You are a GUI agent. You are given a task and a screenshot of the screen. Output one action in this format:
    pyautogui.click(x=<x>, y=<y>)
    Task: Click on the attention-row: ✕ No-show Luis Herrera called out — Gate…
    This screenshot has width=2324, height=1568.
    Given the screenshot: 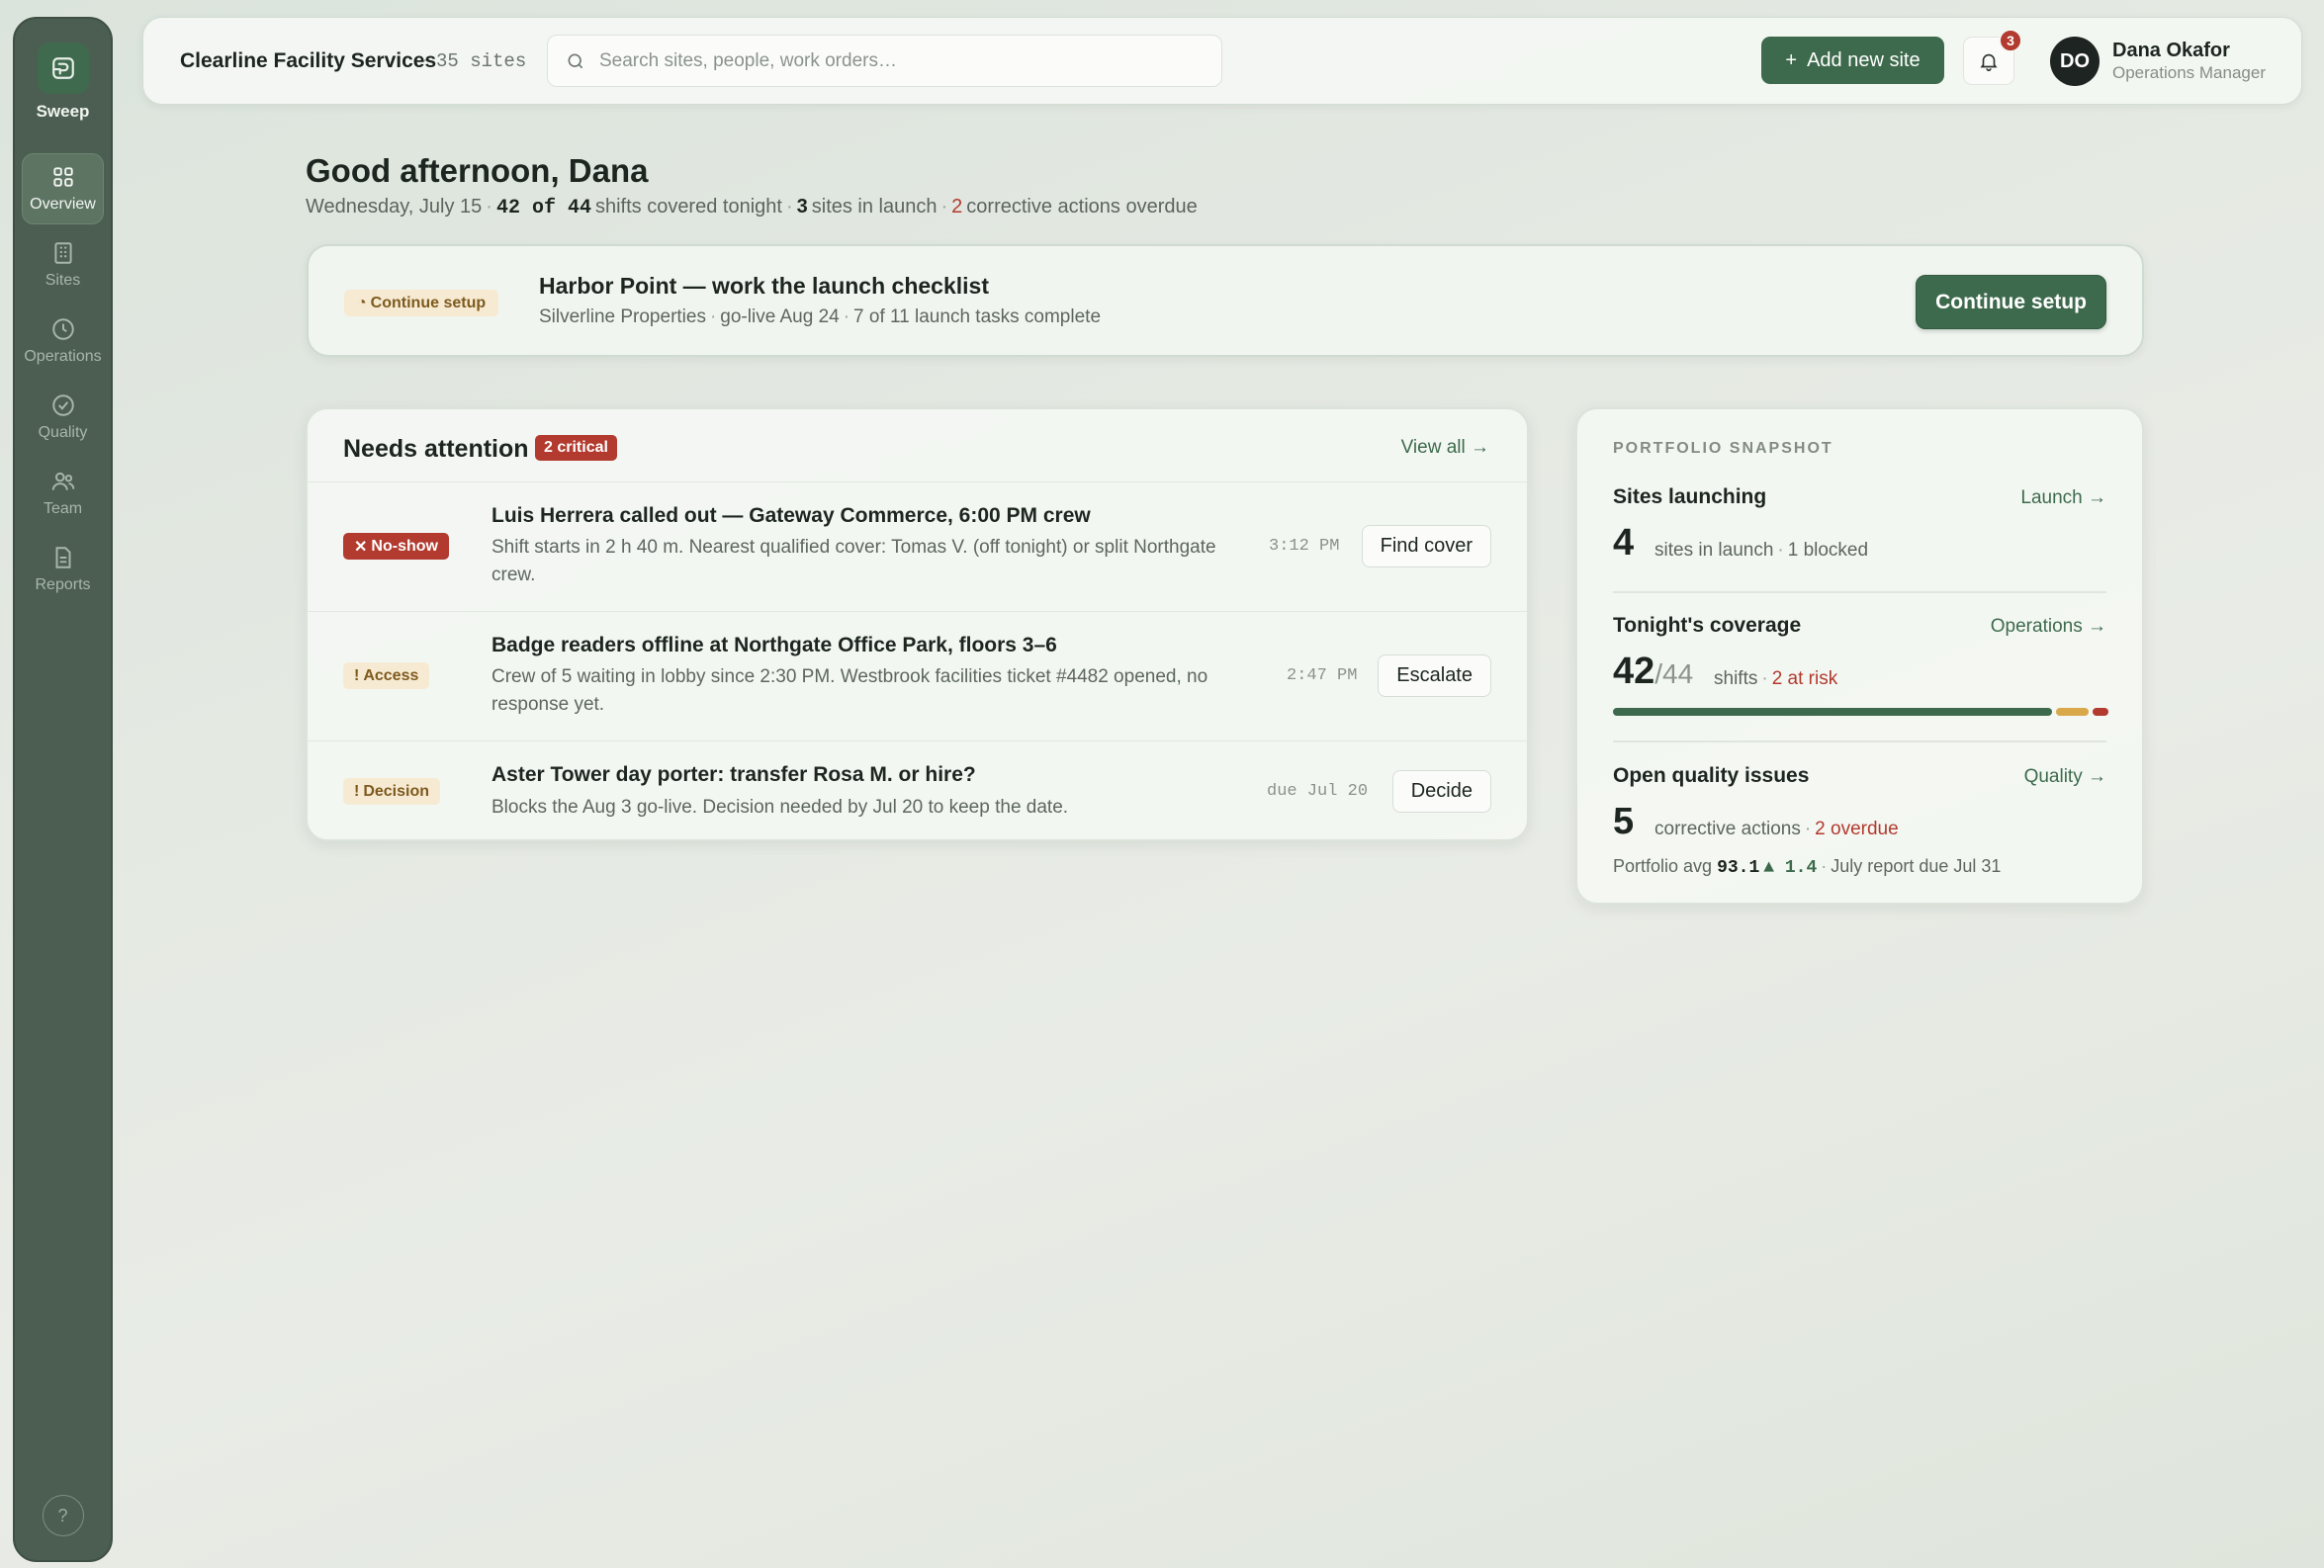 What is the action you would take?
    pyautogui.click(x=918, y=547)
    